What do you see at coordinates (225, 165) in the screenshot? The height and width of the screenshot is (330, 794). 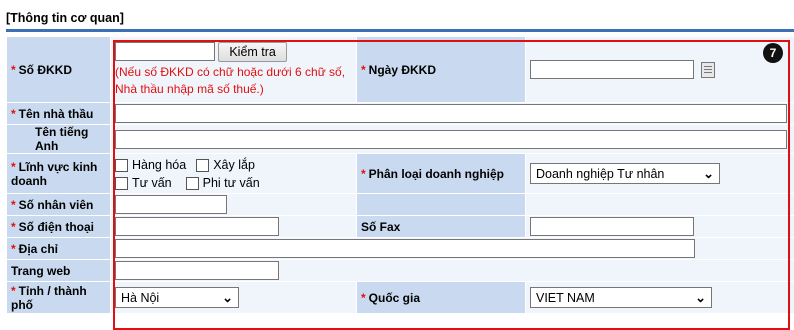 I see `checkbox-xay-lap: Xây lắp` at bounding box center [225, 165].